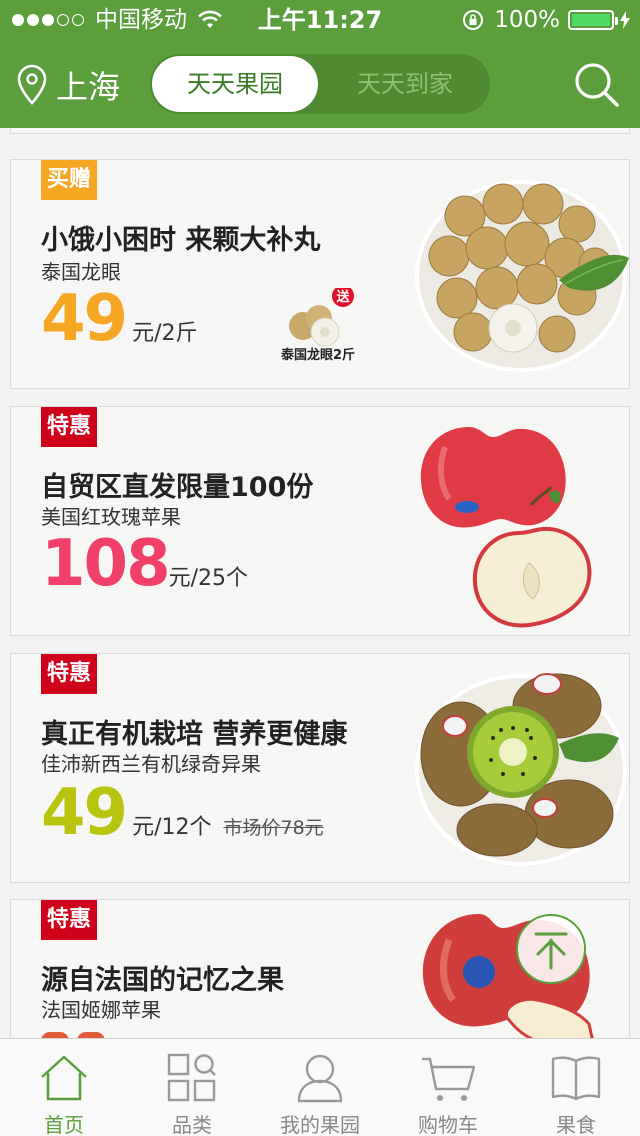 This screenshot has width=640, height=1136. What do you see at coordinates (191, 1077) in the screenshot?
I see `category-icon` at bounding box center [191, 1077].